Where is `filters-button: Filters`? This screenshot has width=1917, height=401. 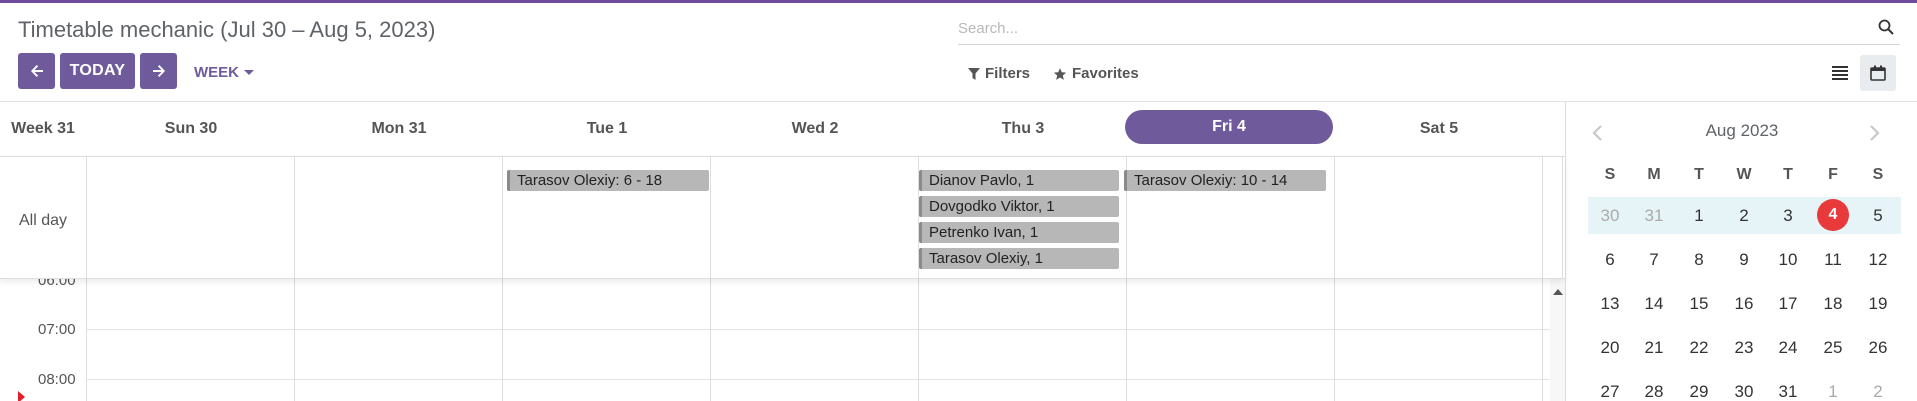 filters-button: Filters is located at coordinates (999, 73).